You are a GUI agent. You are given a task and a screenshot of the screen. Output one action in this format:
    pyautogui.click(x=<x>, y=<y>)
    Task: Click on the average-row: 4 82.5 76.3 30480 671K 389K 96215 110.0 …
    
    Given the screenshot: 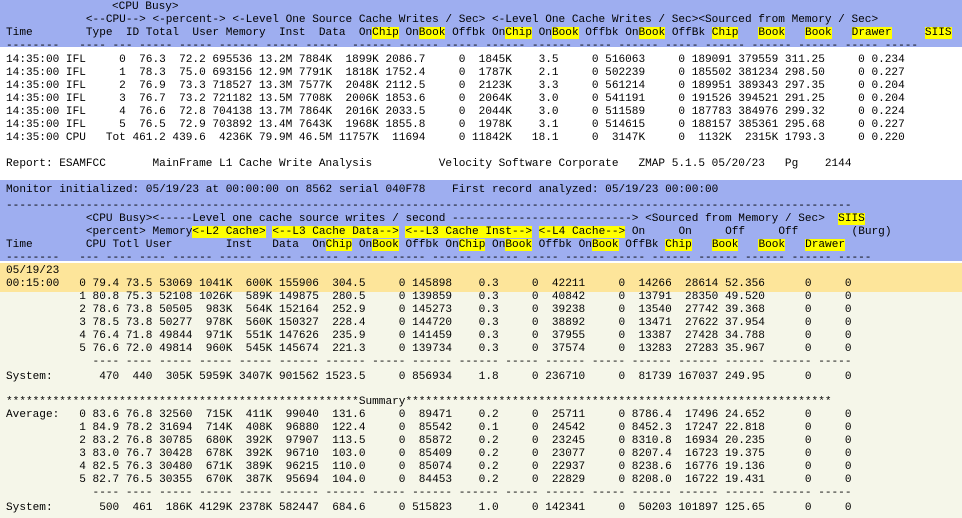 What is the action you would take?
    pyautogui.click(x=429, y=467)
    